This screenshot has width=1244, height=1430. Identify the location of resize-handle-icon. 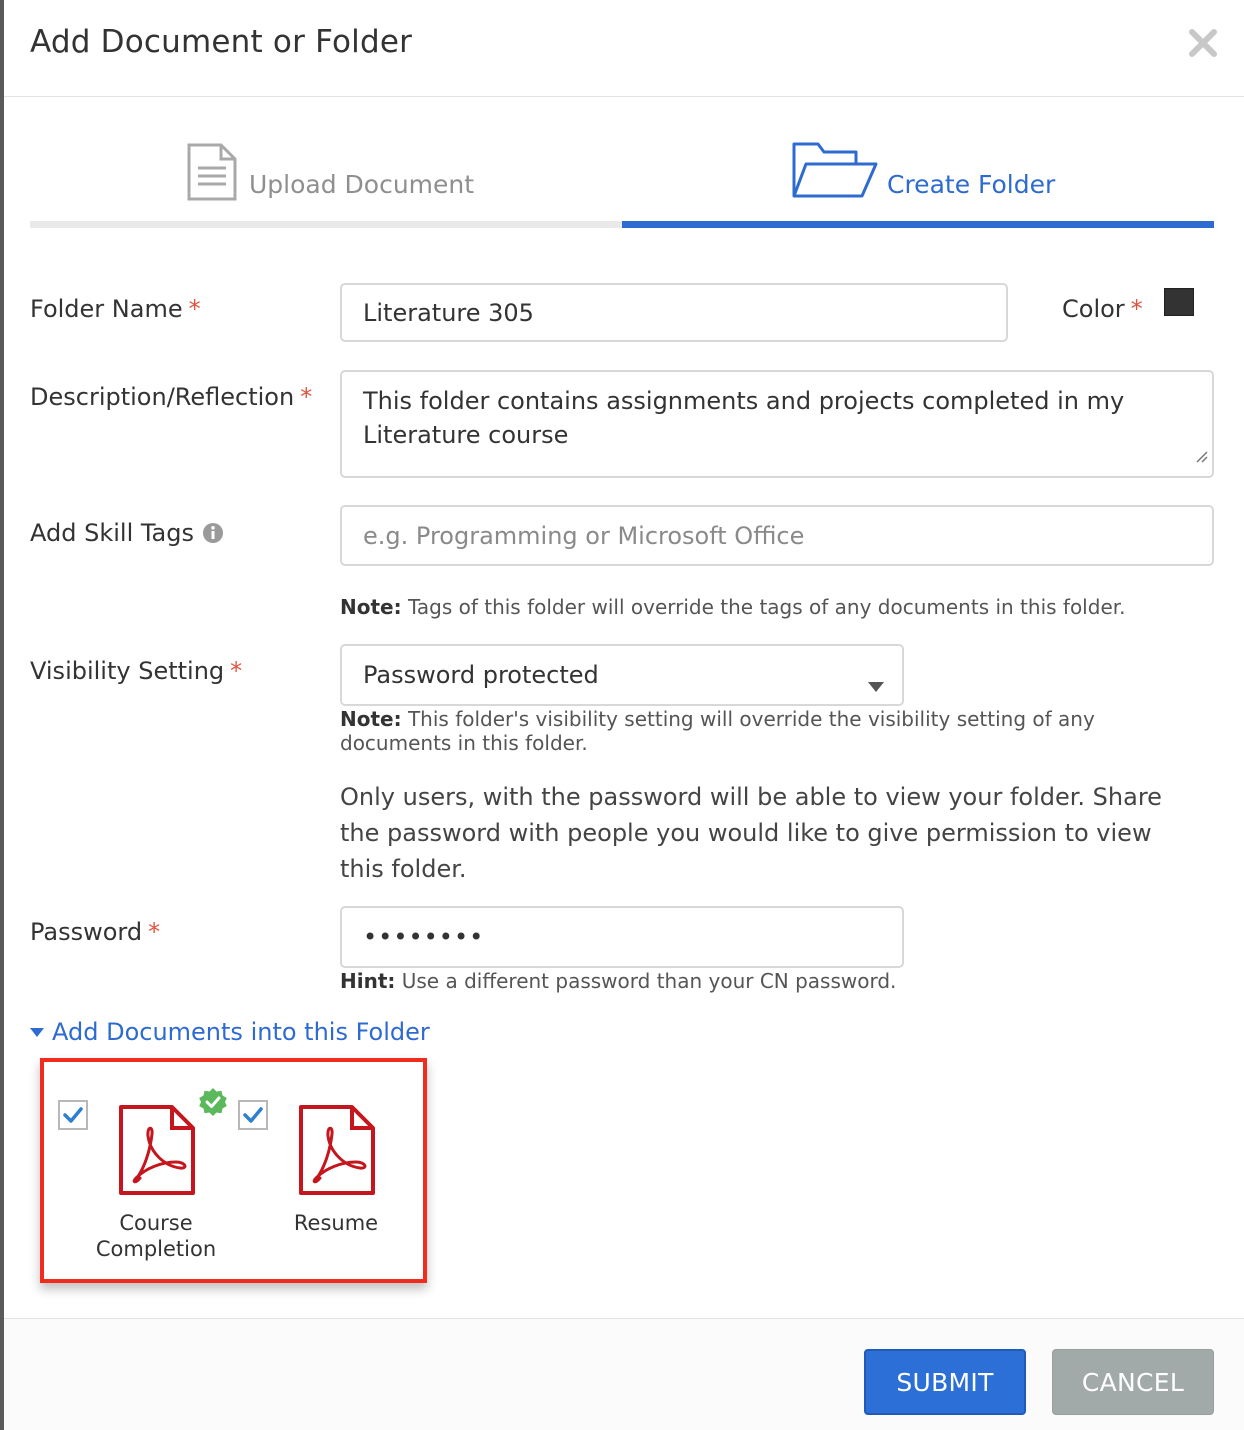
(1201, 455).